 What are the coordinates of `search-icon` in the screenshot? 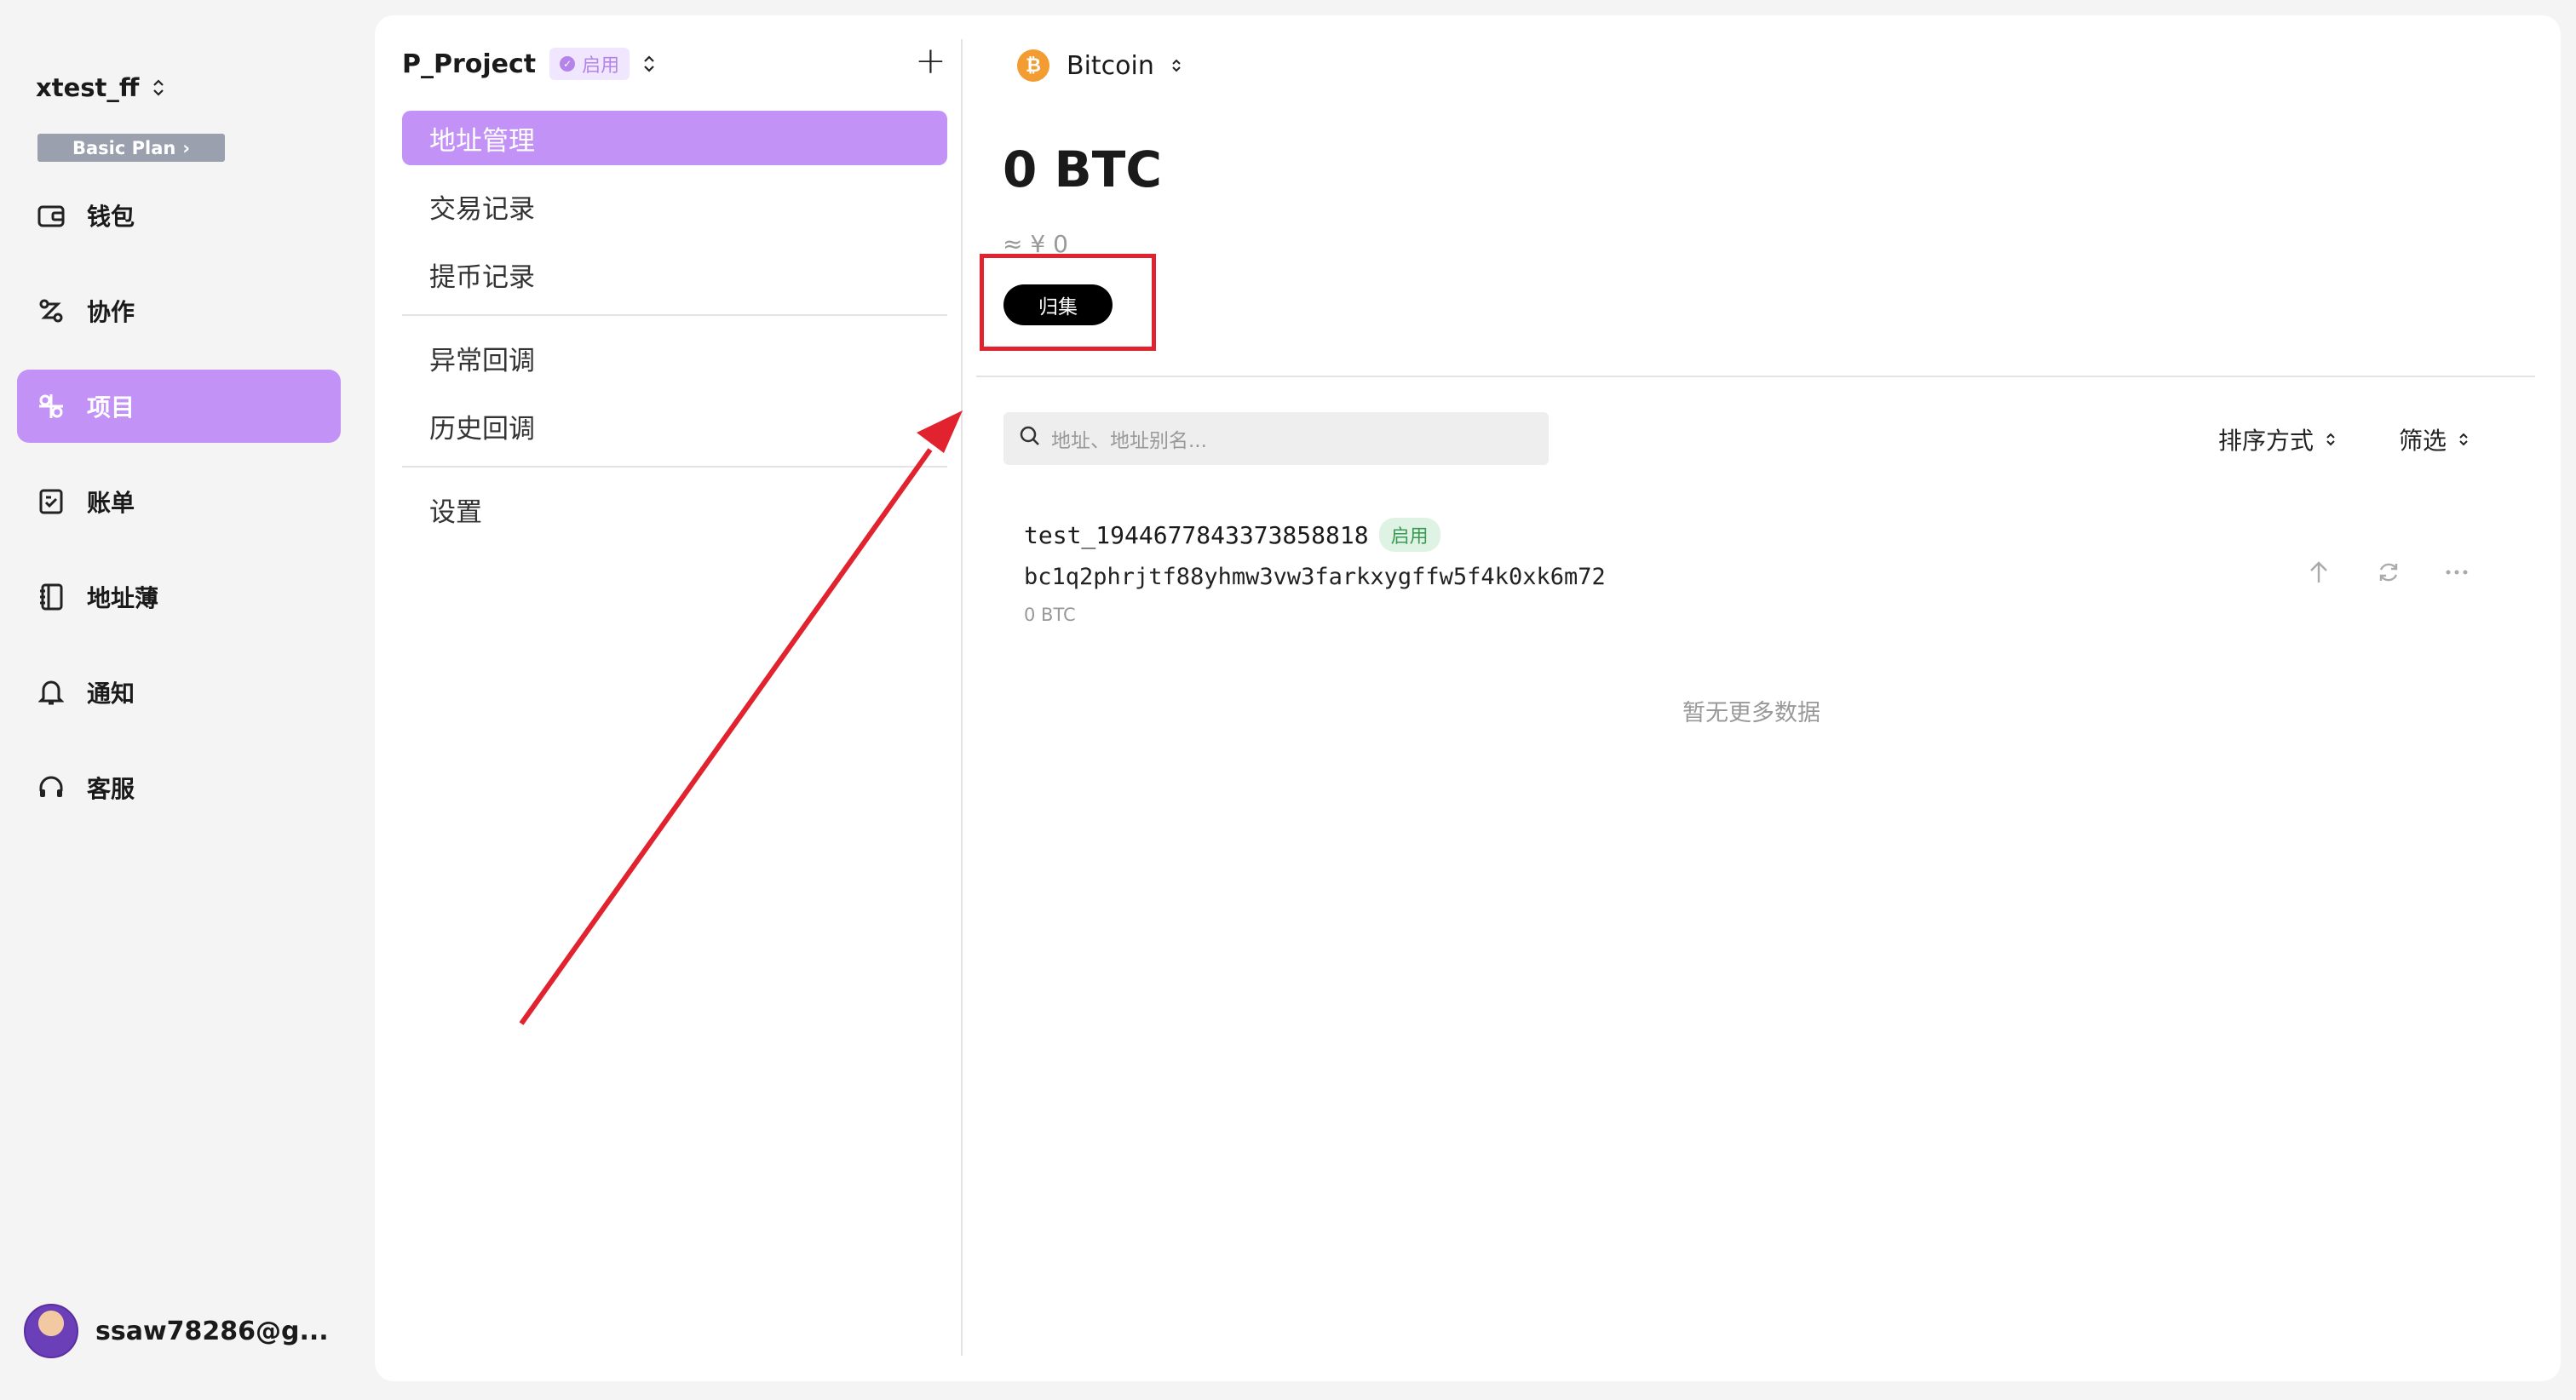 It's located at (1030, 438).